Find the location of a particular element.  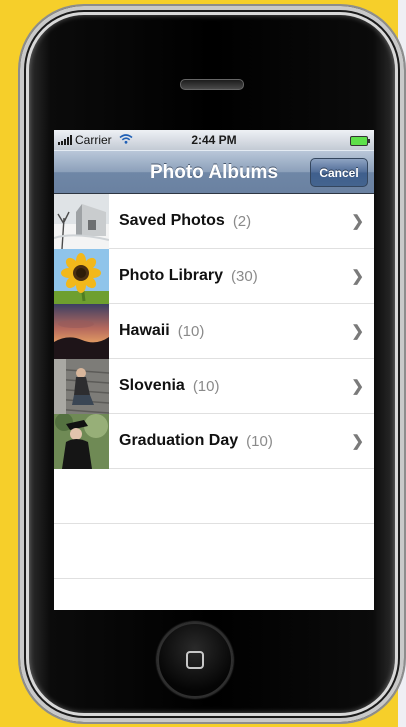

cancel-button: Cancel is located at coordinates (339, 172).